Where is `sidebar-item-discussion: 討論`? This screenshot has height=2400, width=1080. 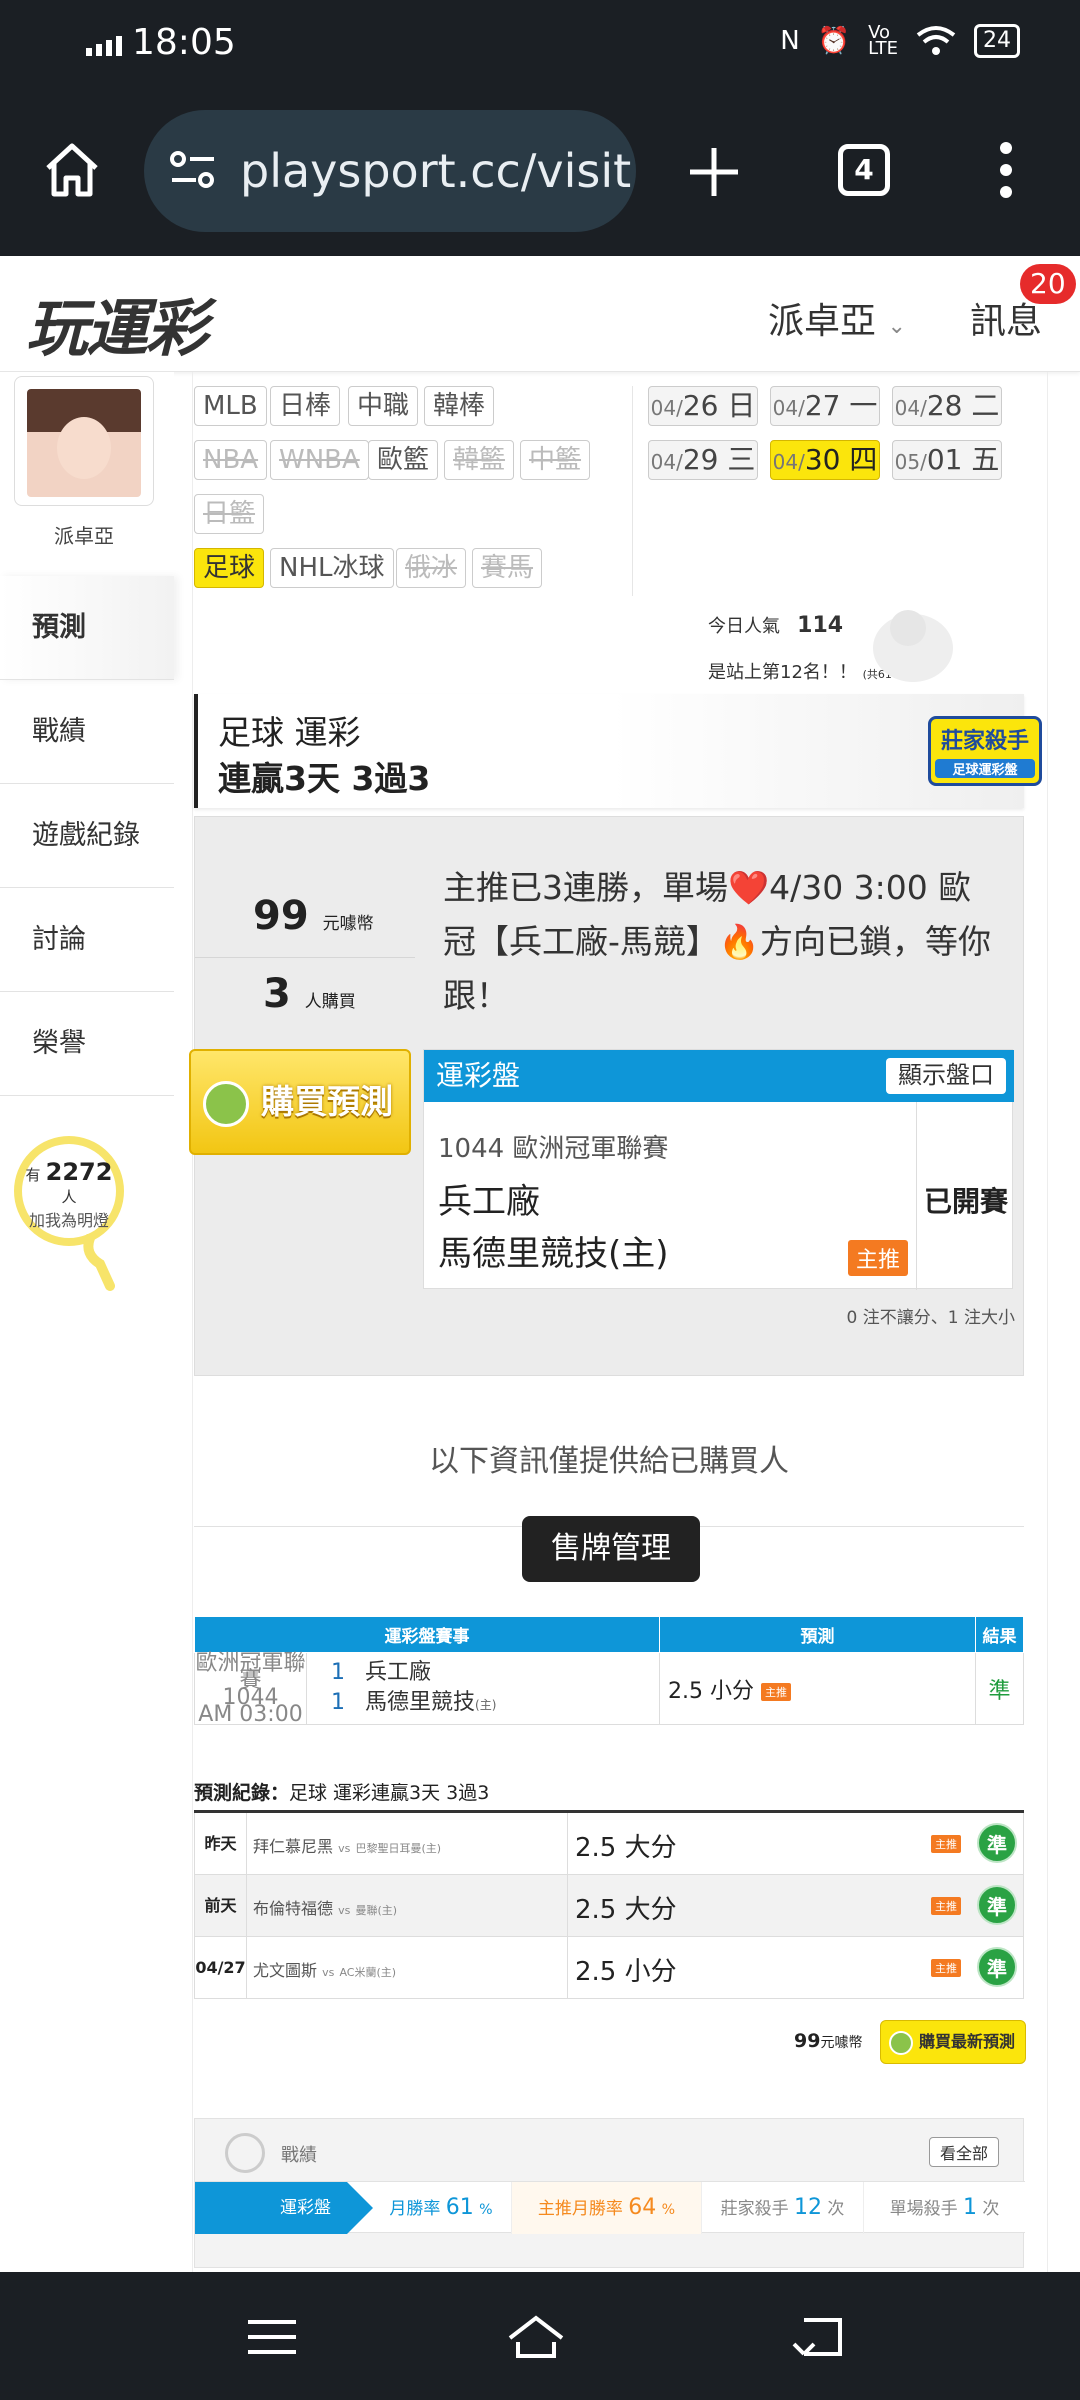 sidebar-item-discussion: 討論 is located at coordinates (87, 940).